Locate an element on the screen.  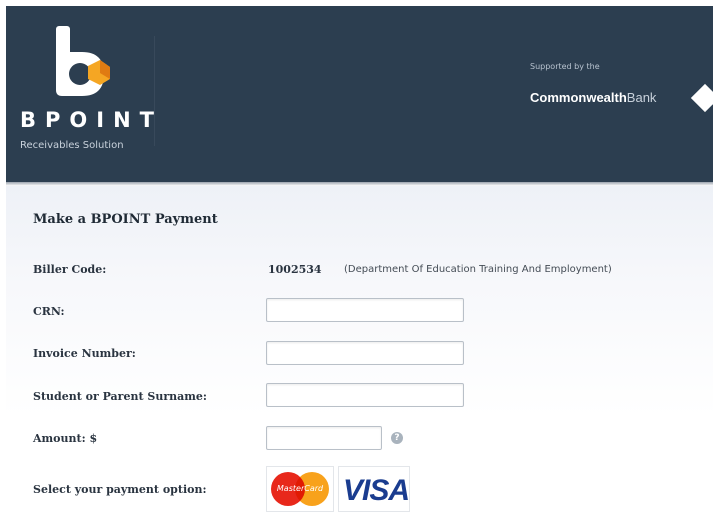
mastercard-option: MasterCard is located at coordinates (300, 489).